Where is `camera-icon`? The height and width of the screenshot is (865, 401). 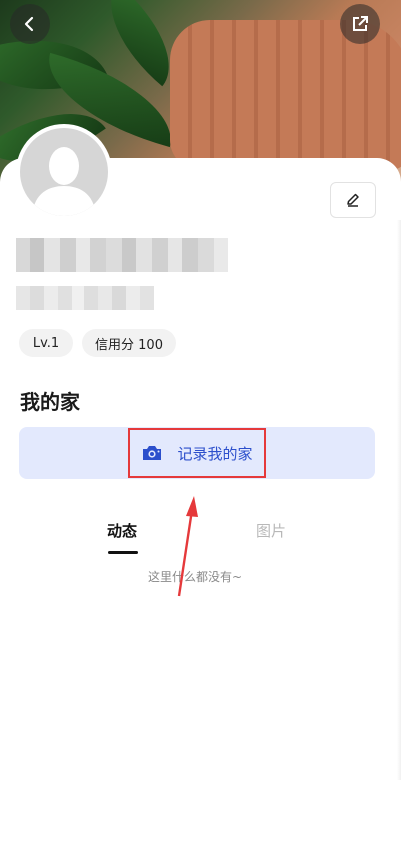 camera-icon is located at coordinates (152, 453).